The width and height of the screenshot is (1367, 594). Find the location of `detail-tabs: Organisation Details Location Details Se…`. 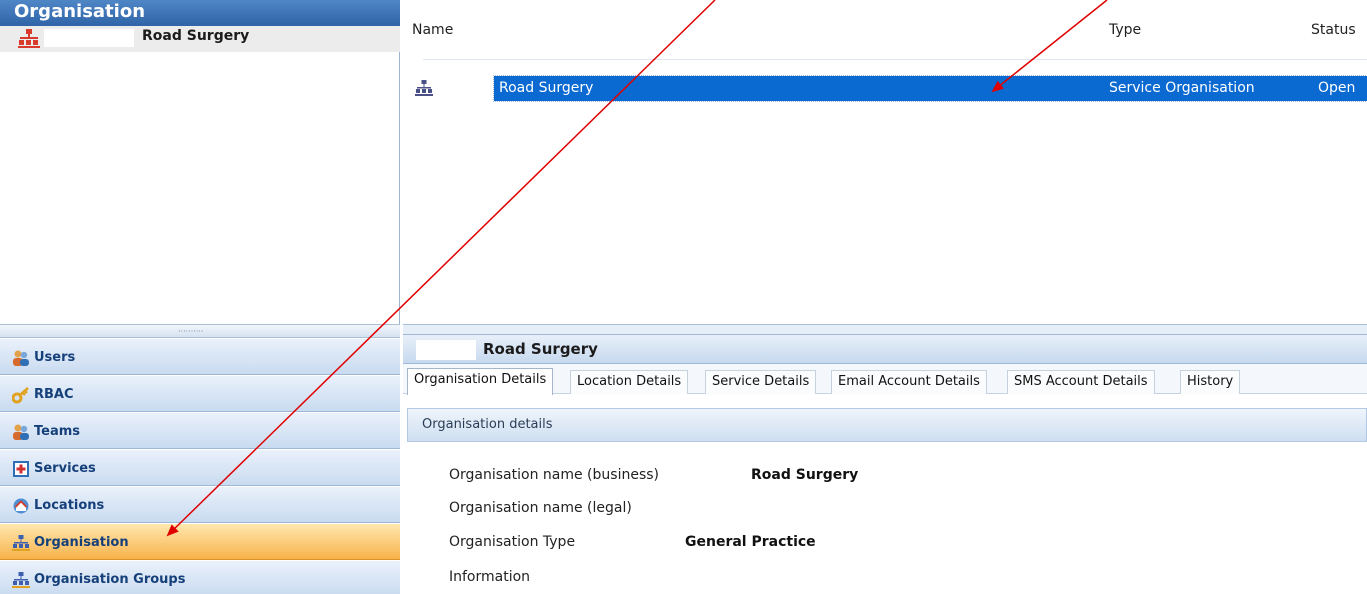

detail-tabs: Organisation Details Location Details Se… is located at coordinates (885, 379).